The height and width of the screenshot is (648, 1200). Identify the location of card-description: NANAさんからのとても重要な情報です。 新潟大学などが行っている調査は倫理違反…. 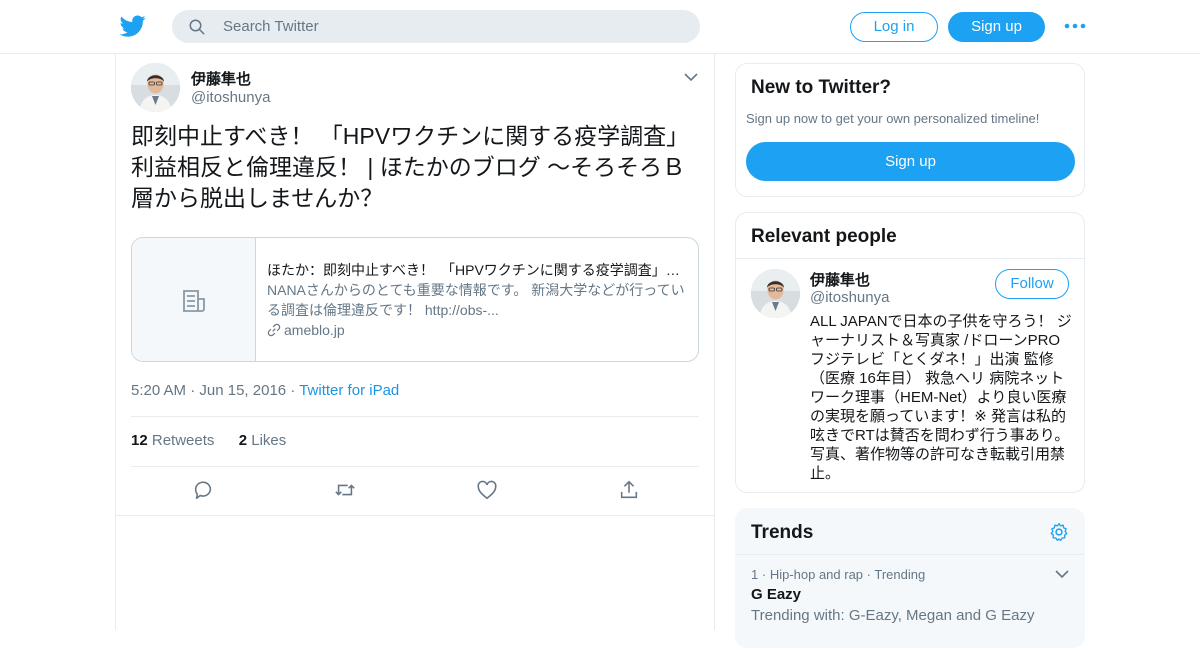
(476, 300).